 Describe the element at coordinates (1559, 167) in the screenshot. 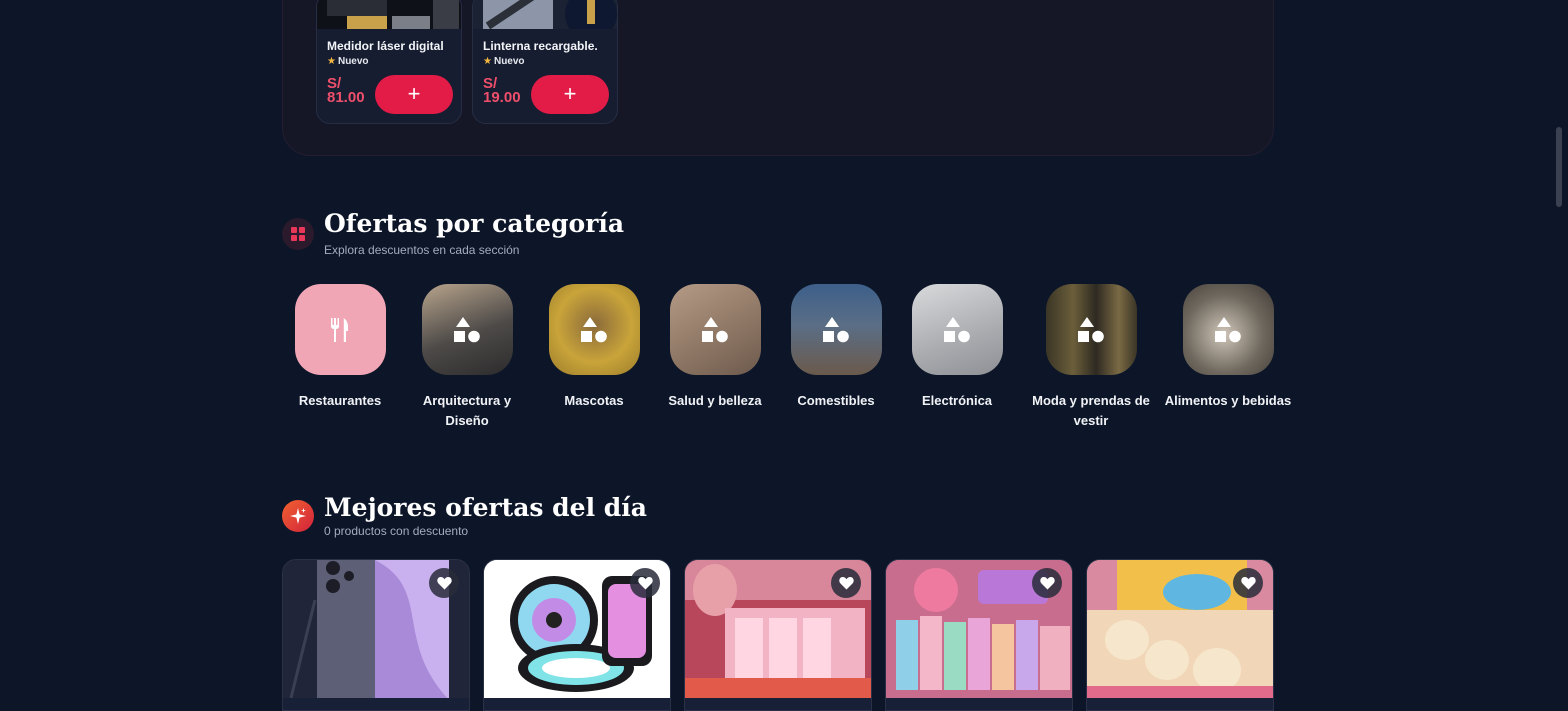

I see `scrollbar-thumb` at that location.